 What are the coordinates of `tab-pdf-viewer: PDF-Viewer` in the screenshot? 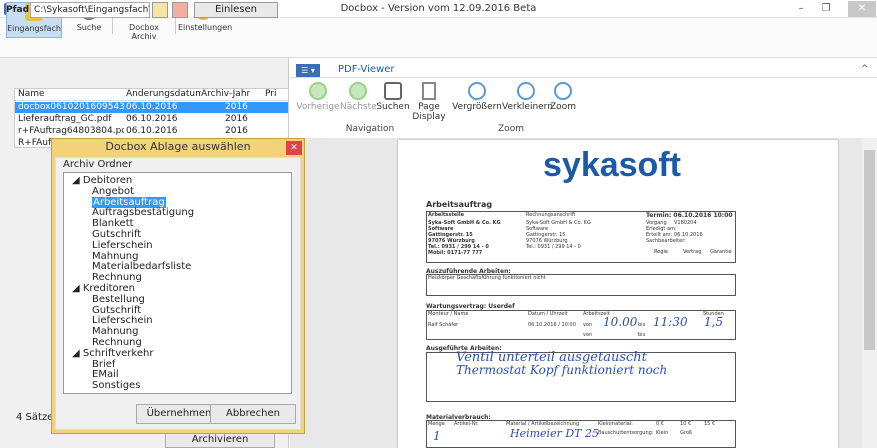 It's located at (366, 69).